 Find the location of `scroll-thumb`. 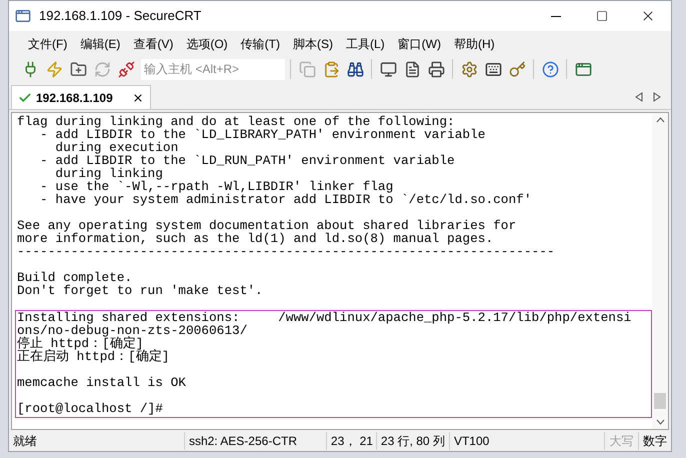

scroll-thumb is located at coordinates (660, 401).